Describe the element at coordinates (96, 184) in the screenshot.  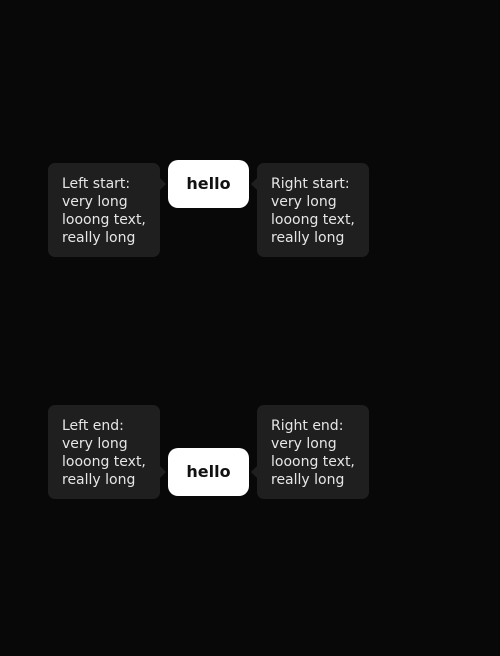
I see `tooltip-line: Left start:` at that location.